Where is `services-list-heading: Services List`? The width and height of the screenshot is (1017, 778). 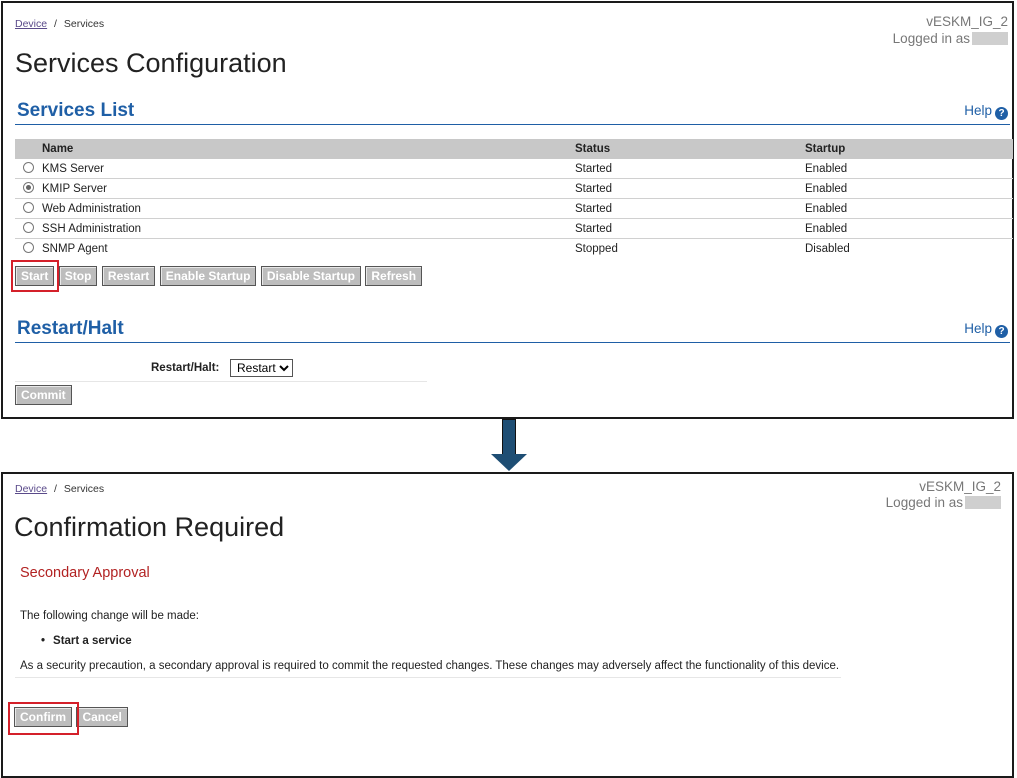
services-list-heading: Services List is located at coordinates (76, 110).